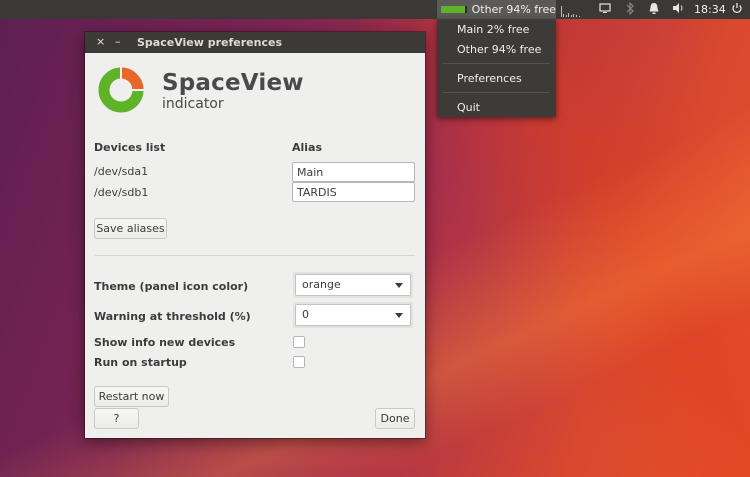  Describe the element at coordinates (172, 316) in the screenshot. I see `threshold-label: Warning at threshold (%)` at that location.